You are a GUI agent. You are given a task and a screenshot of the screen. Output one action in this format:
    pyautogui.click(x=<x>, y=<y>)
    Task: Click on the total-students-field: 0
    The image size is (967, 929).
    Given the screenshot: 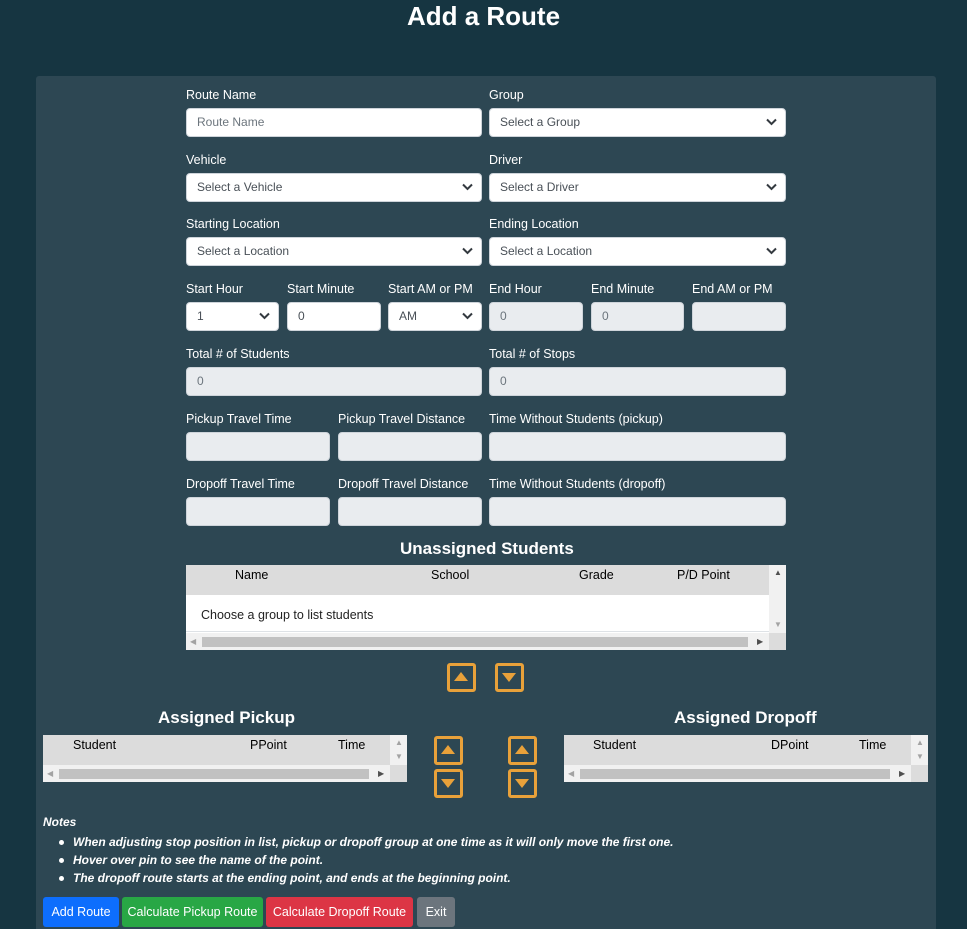 What is the action you would take?
    pyautogui.click(x=334, y=381)
    